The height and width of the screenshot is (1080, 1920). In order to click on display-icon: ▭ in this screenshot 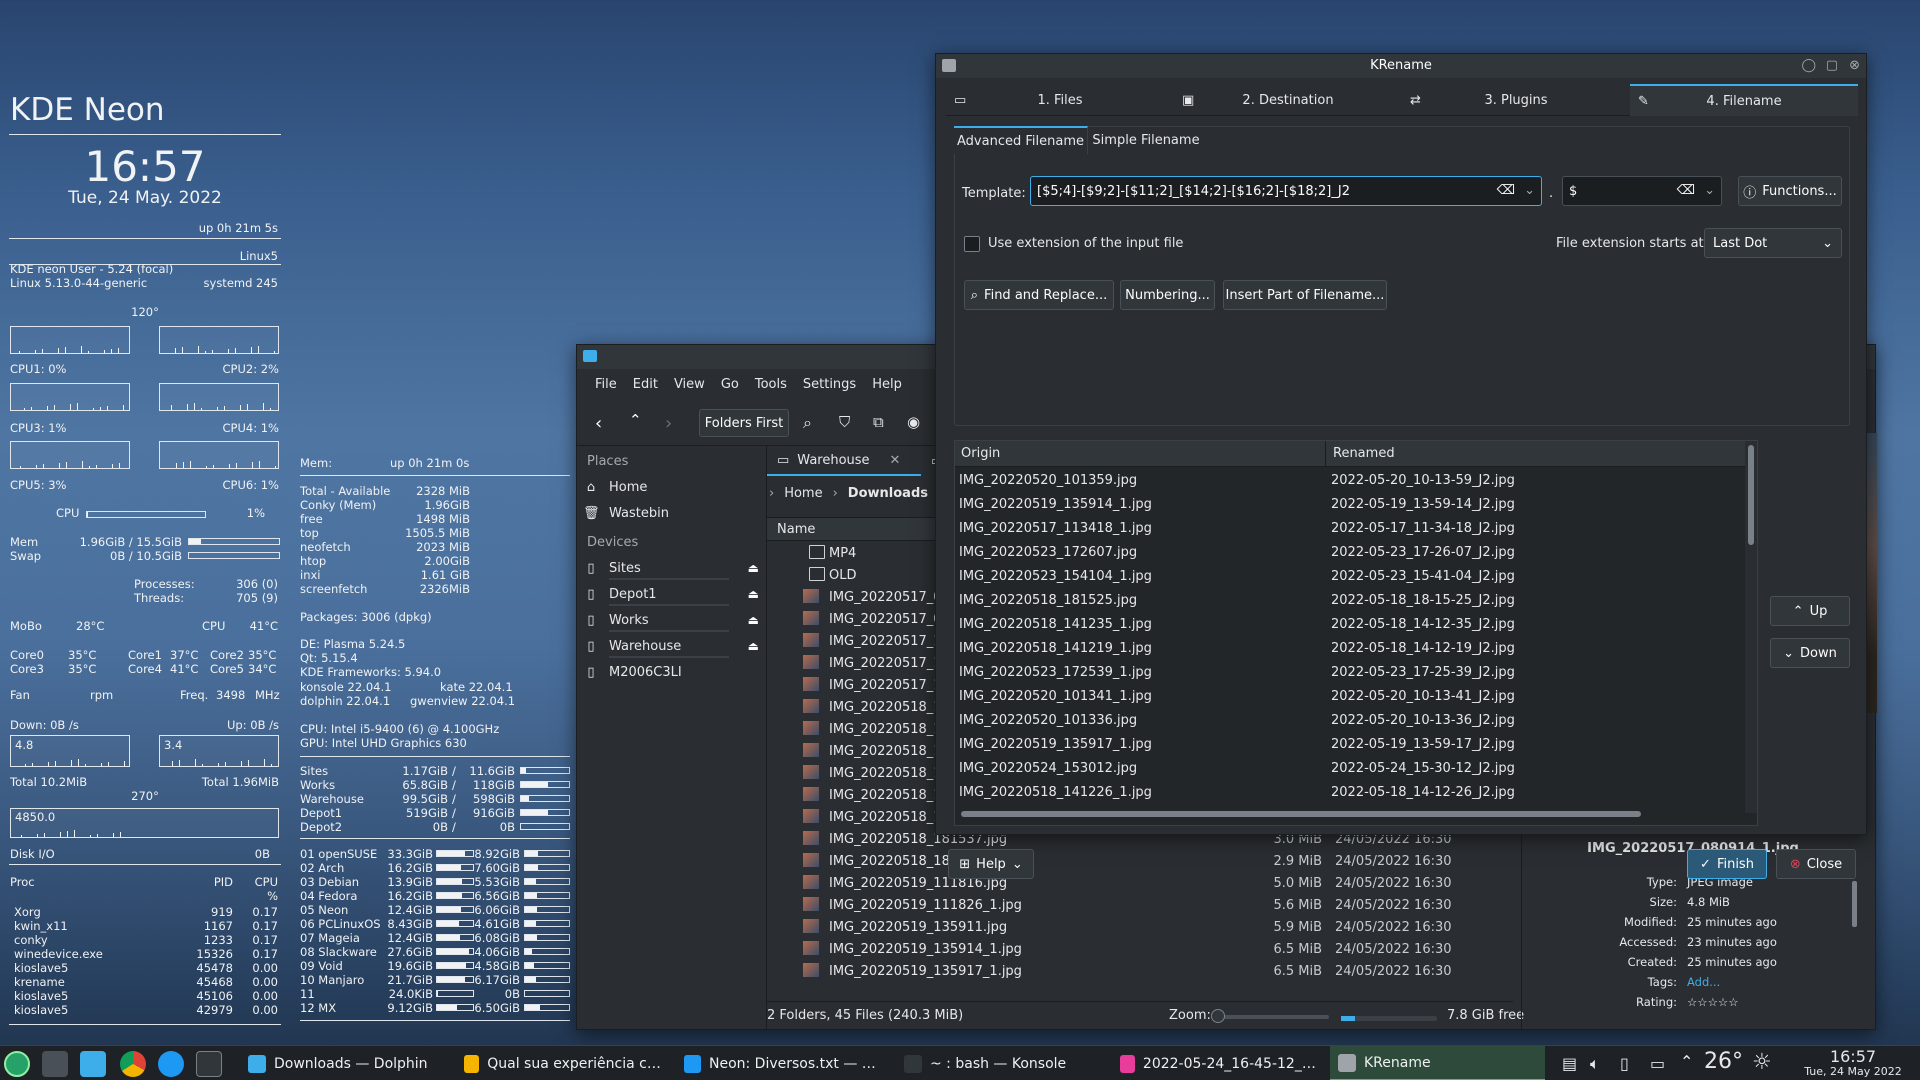, I will do `click(1657, 1063)`.